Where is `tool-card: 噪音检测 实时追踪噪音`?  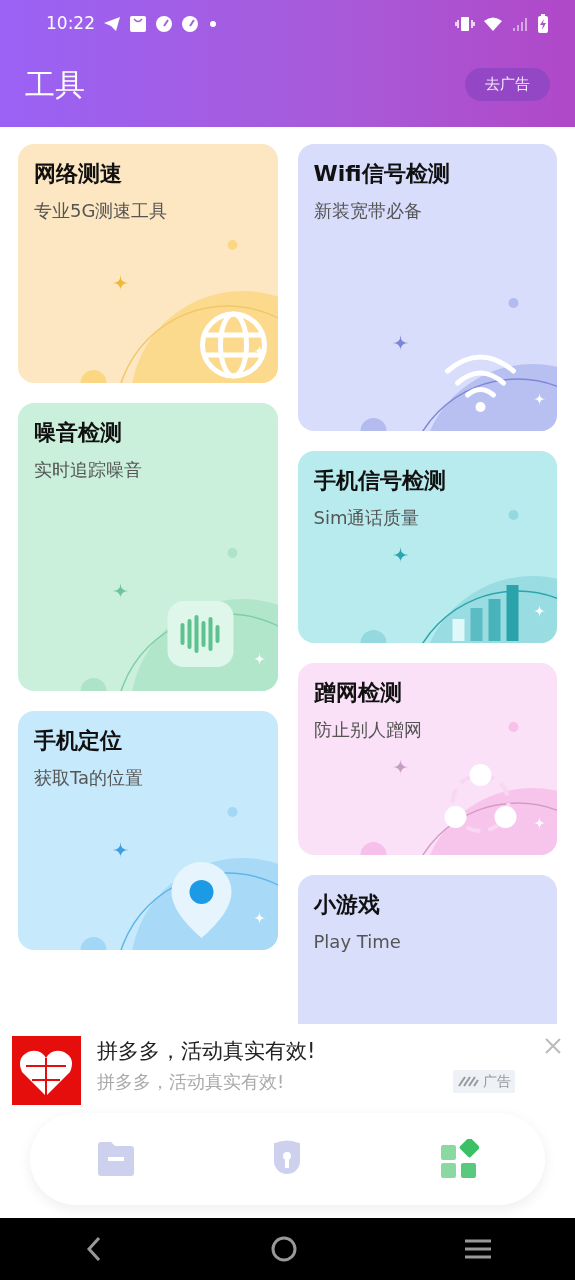
tool-card: 噪音检测 实时追踪噪音 is located at coordinates (148, 547).